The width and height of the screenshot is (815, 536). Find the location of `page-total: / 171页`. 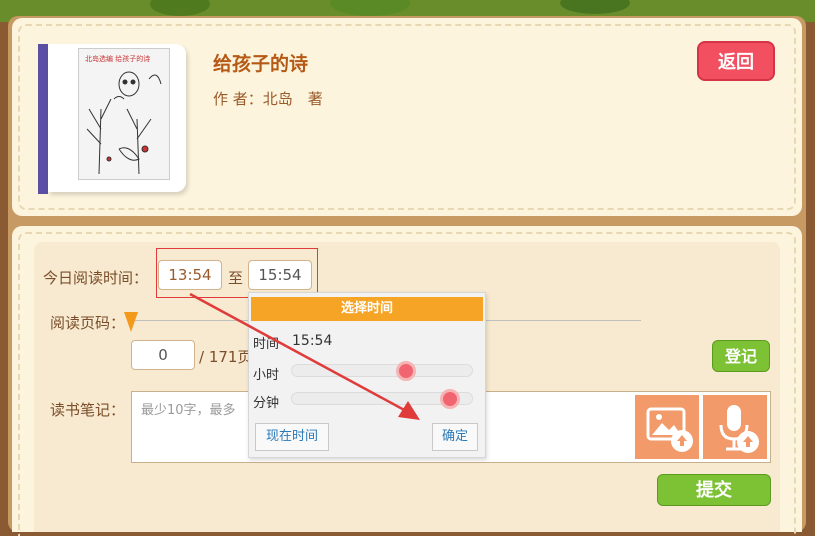

page-total: / 171页 is located at coordinates (226, 357).